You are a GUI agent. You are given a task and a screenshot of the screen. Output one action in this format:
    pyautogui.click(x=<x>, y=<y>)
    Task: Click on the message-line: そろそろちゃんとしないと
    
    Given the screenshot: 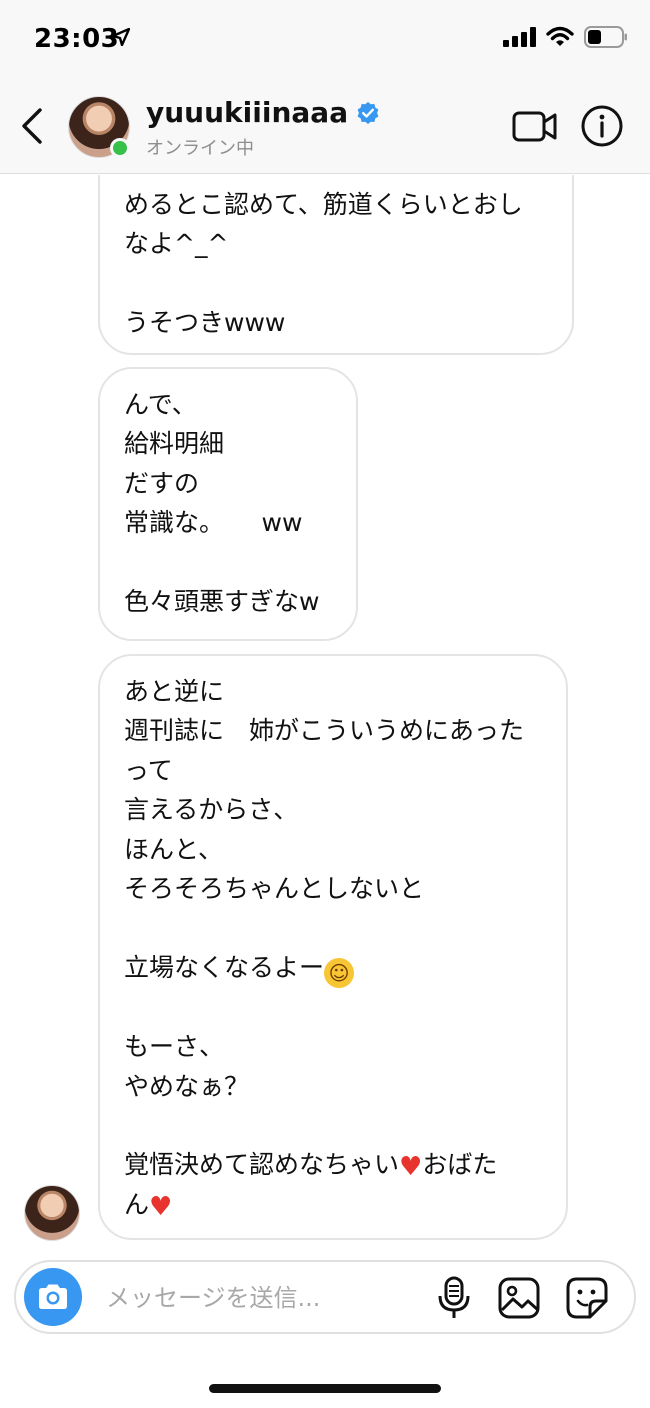 What is the action you would take?
    pyautogui.click(x=274, y=889)
    